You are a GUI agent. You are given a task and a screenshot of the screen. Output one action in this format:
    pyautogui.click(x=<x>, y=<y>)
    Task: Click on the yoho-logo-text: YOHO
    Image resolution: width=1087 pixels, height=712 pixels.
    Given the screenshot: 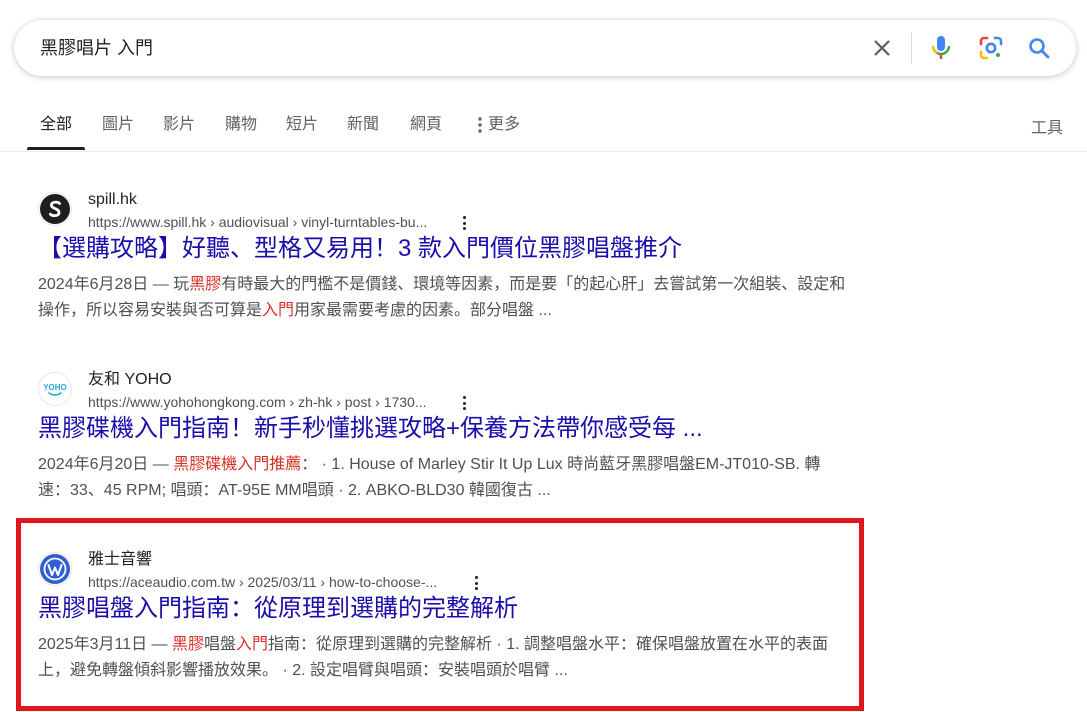 What is the action you would take?
    pyautogui.click(x=55, y=387)
    